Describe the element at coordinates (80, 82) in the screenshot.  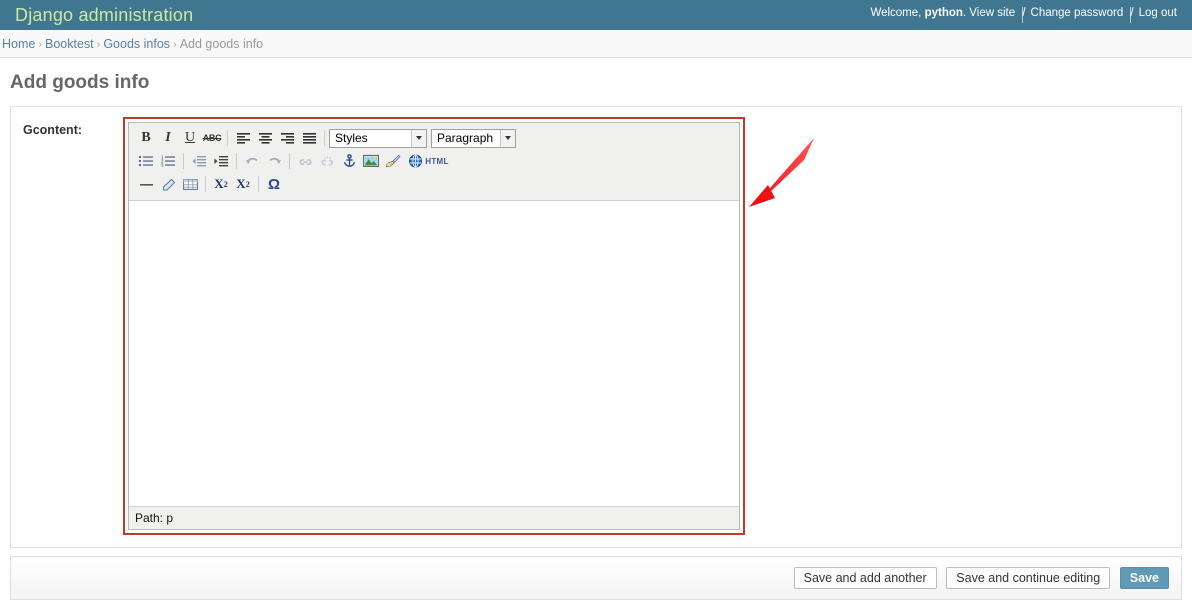
I see `page-title: Add goods info` at that location.